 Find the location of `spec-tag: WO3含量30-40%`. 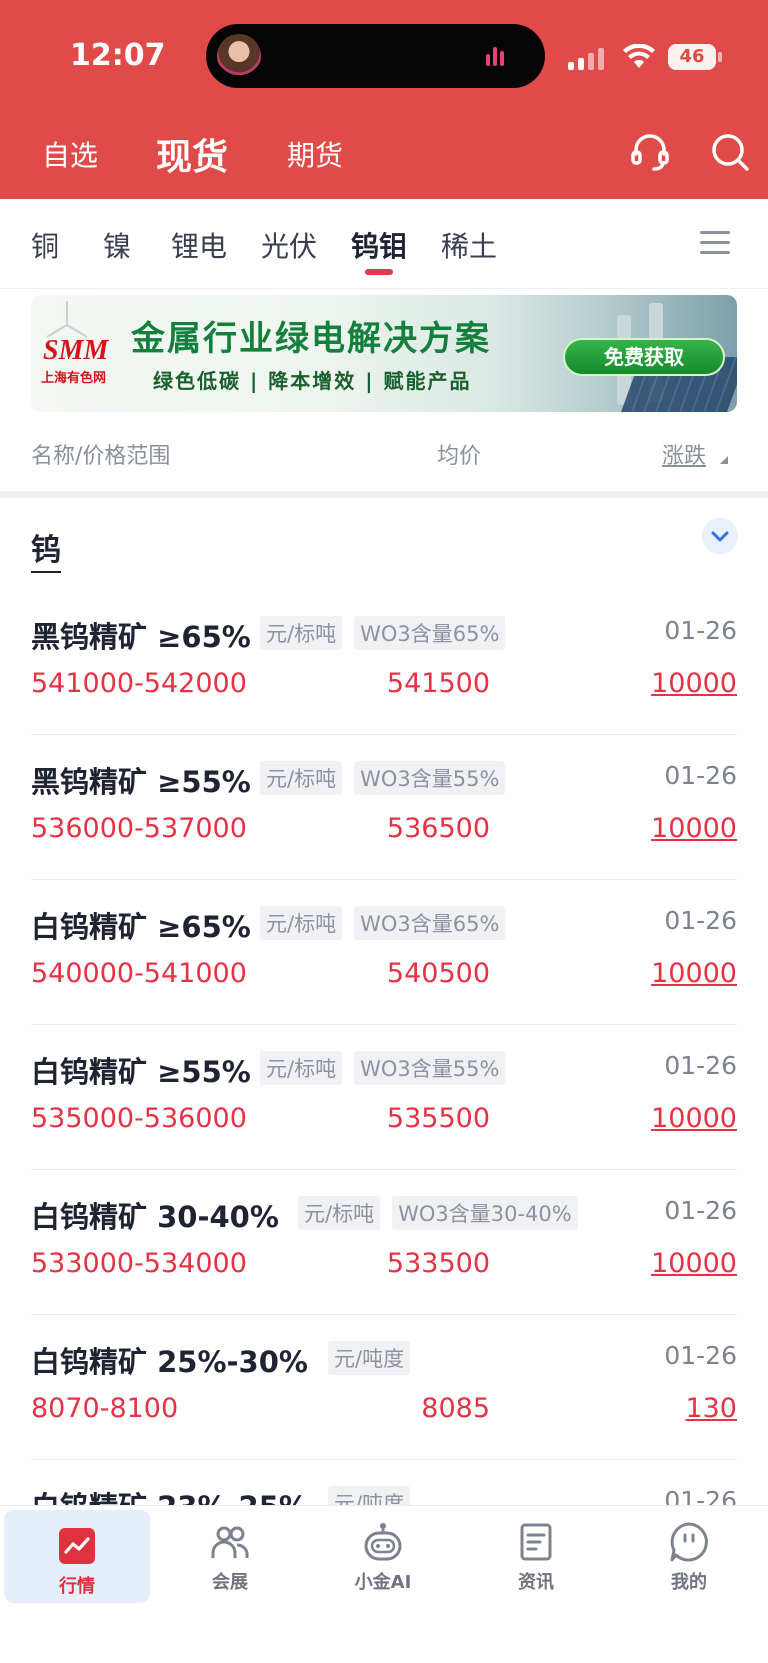

spec-tag: WO3含量30-40% is located at coordinates (485, 1213).